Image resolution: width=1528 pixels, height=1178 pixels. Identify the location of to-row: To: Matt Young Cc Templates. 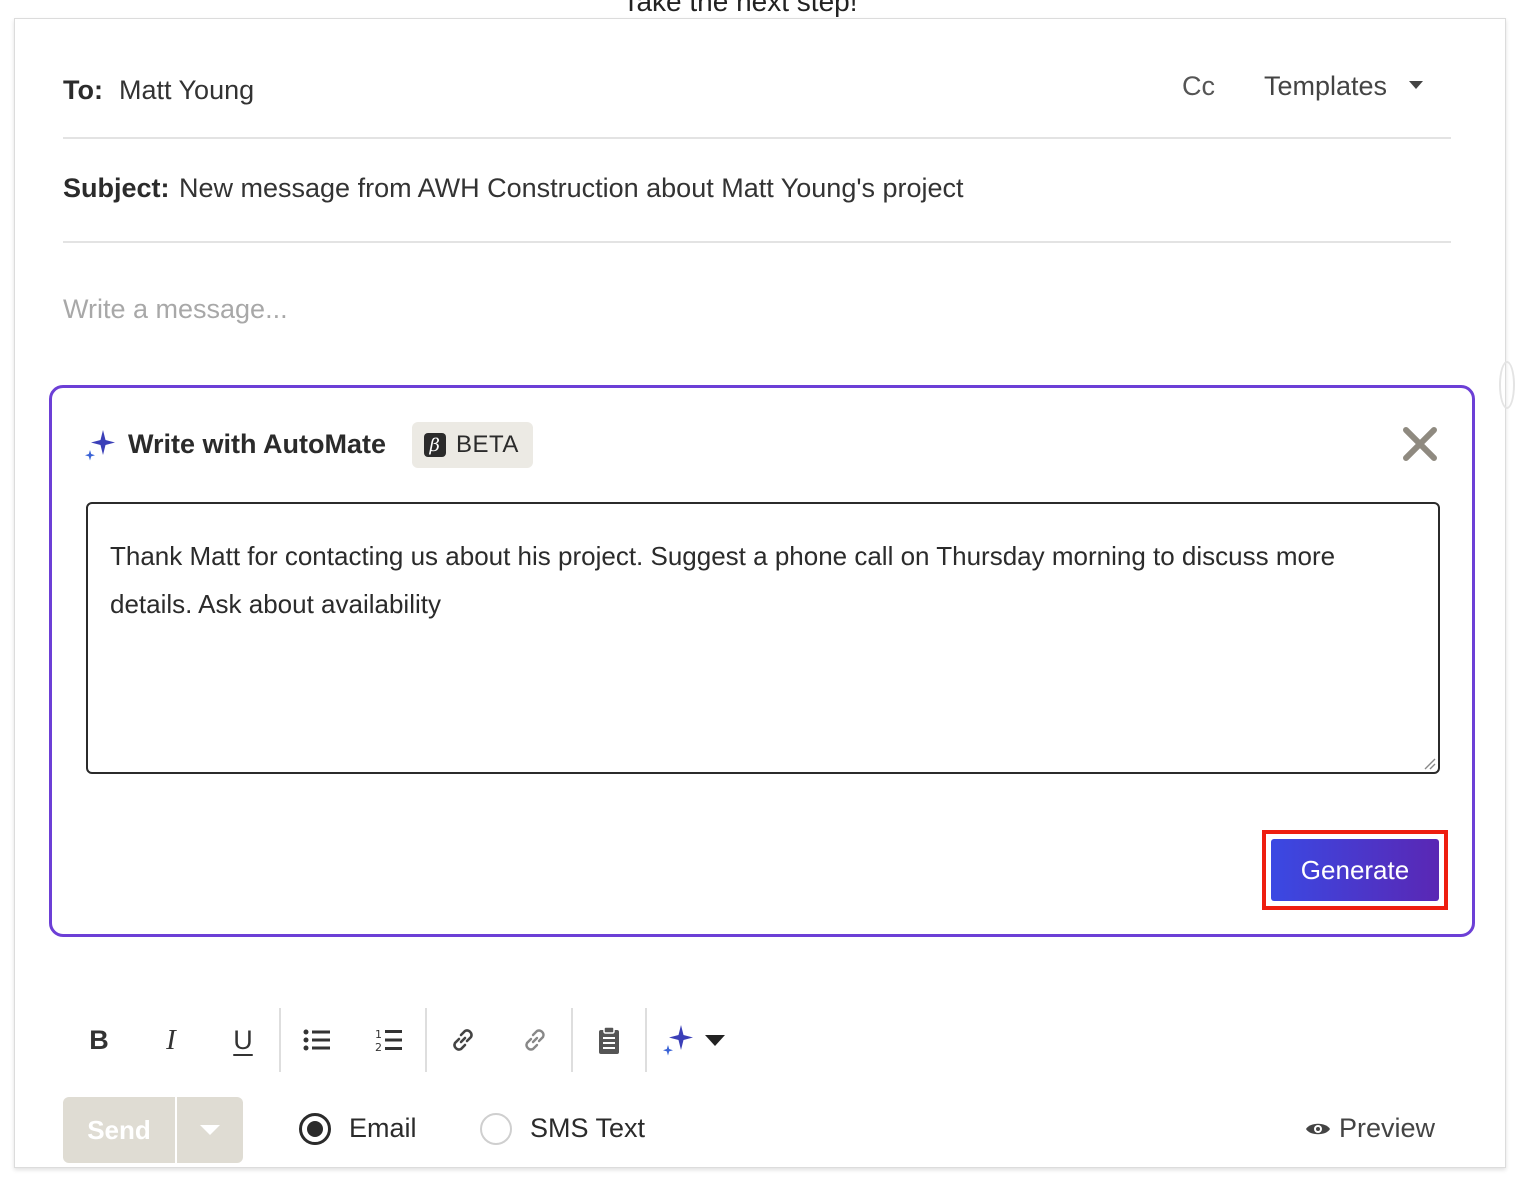
(757, 97).